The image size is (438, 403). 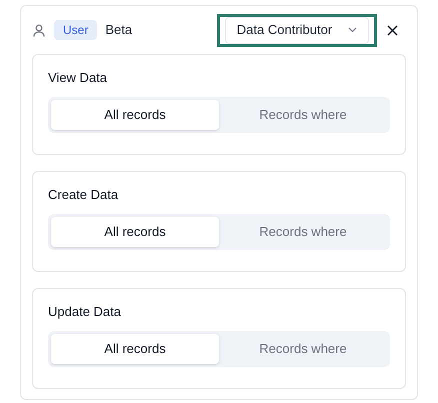 I want to click on chevron-down-icon, so click(x=353, y=30).